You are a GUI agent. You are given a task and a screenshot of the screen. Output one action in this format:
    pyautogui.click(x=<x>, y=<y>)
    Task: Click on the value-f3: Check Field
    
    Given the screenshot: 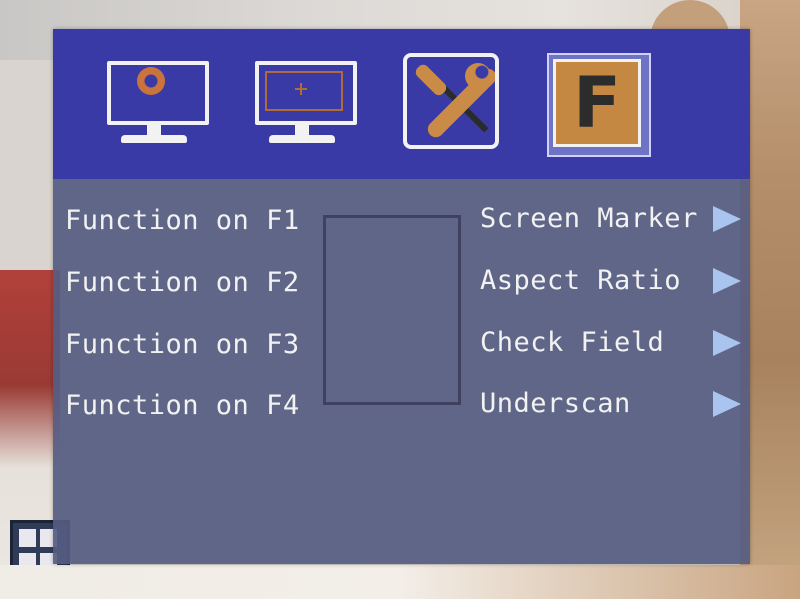 What is the action you would take?
    pyautogui.click(x=572, y=342)
    